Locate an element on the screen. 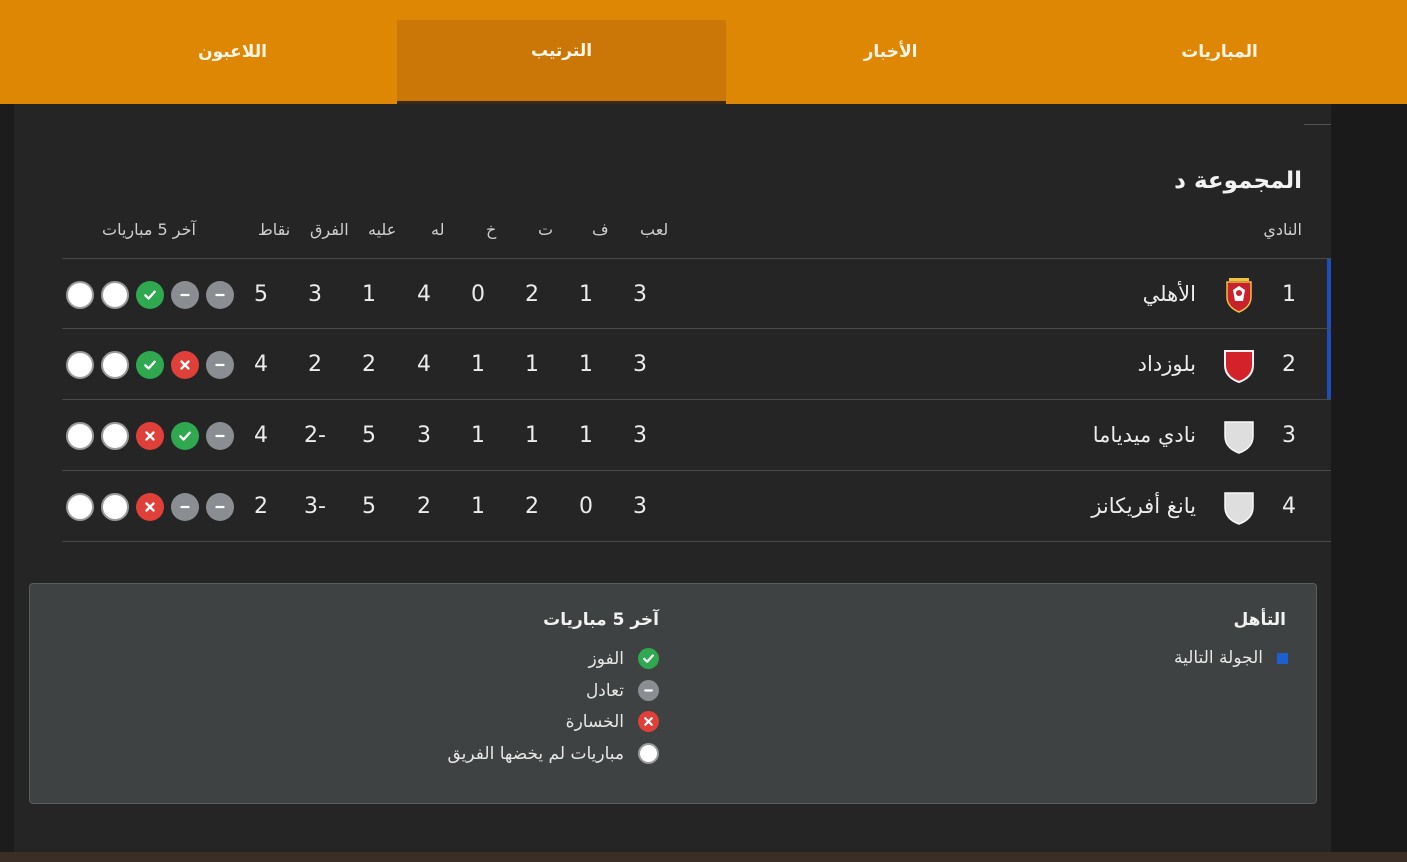 Image resolution: width=1407 pixels, height=862 pixels. tab-matches: المباريات is located at coordinates (1219, 52).